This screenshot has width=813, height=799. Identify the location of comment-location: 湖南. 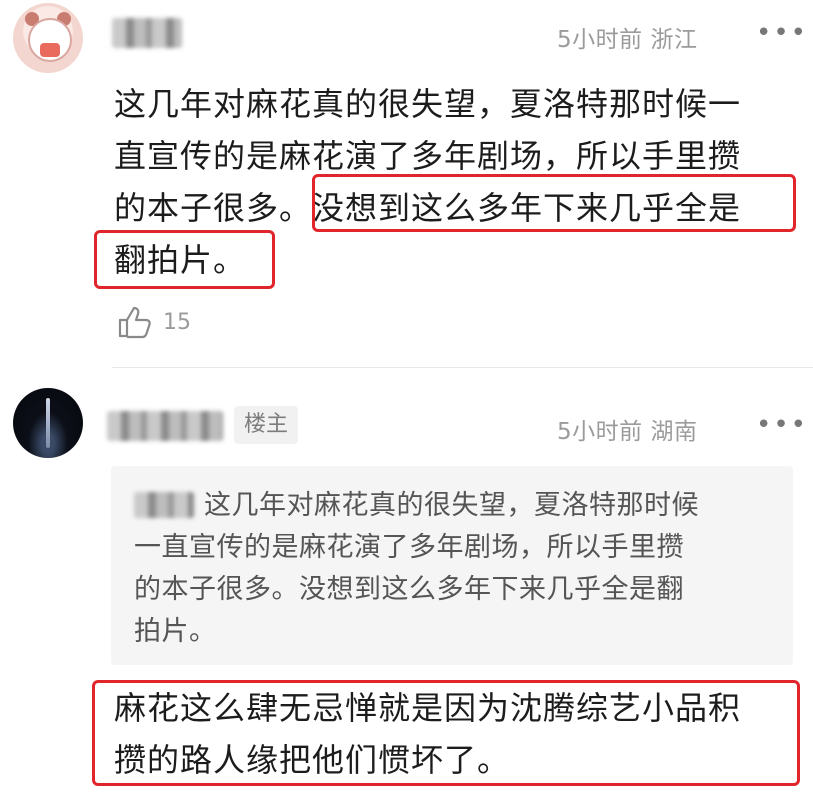
(674, 432).